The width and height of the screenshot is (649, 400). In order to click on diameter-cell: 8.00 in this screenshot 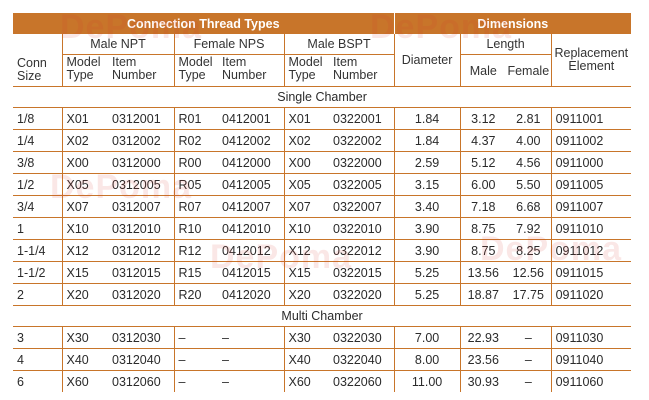, I will do `click(427, 359)`.